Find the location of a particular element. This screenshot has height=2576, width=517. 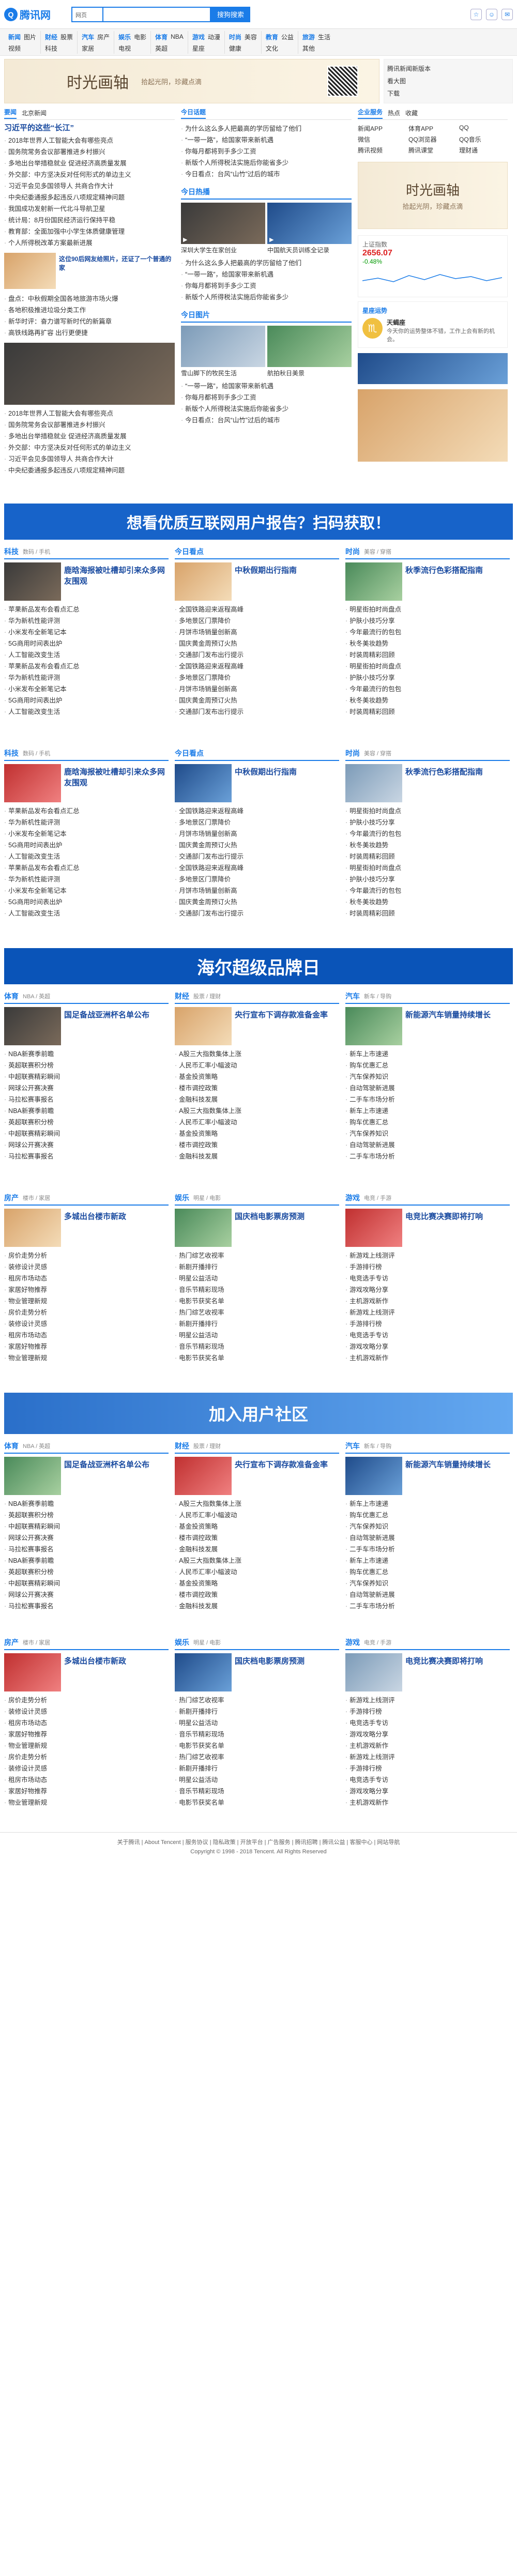

app-link: QQ音乐 is located at coordinates (484, 139).